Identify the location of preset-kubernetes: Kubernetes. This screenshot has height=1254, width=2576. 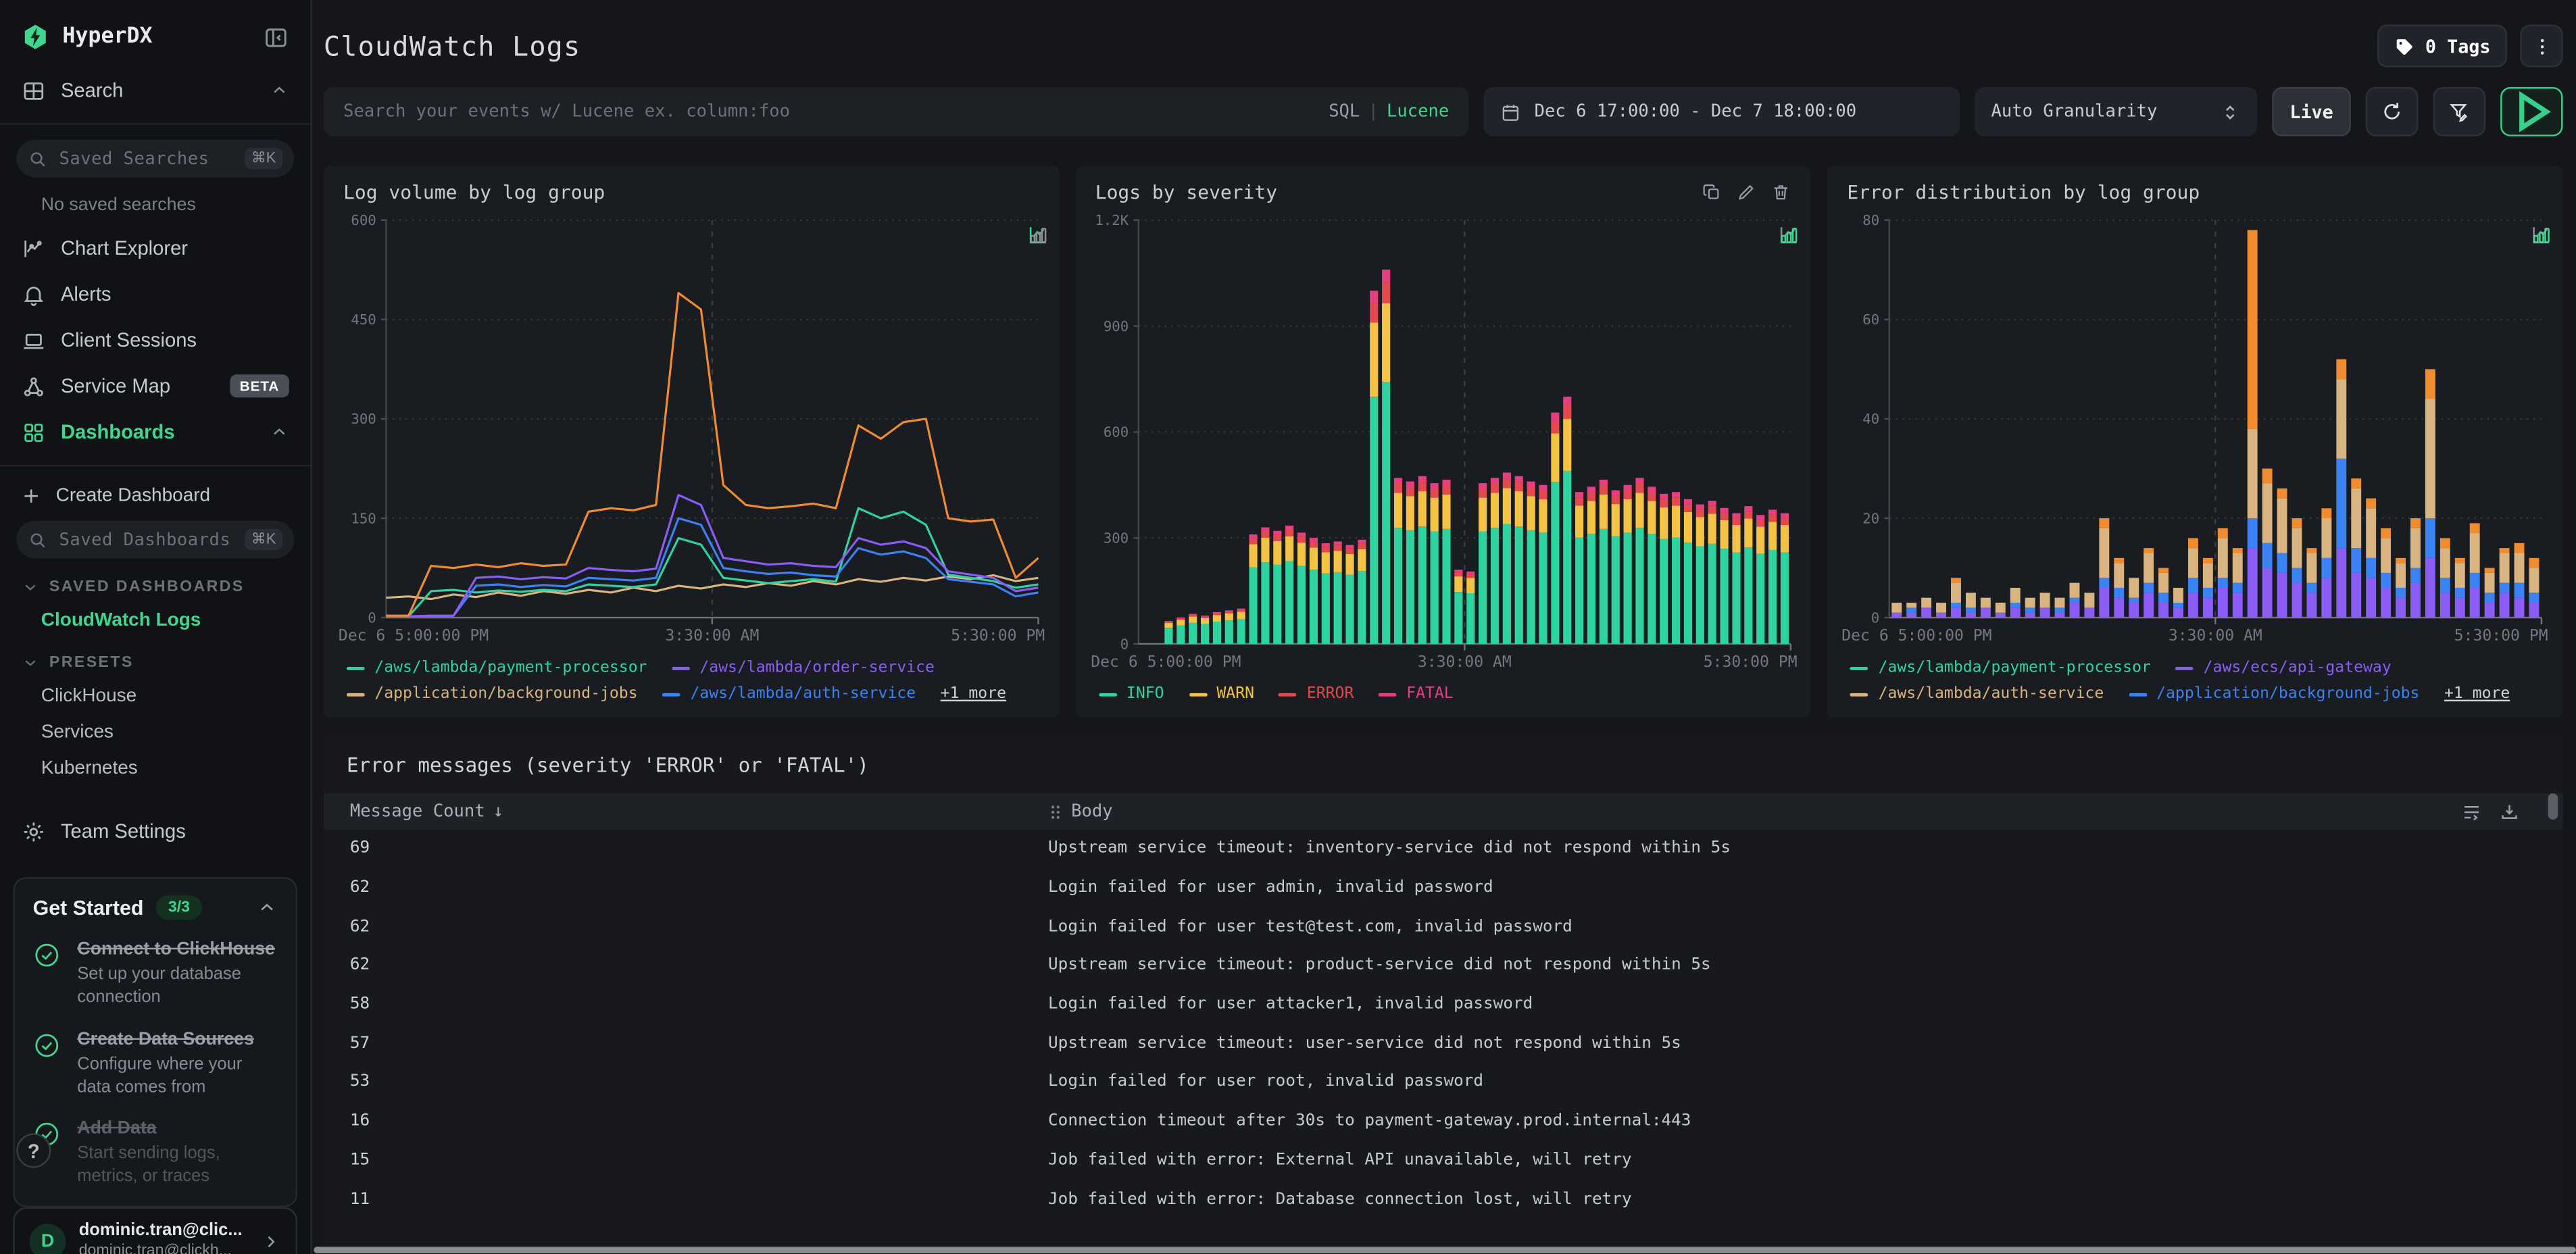
(155, 768).